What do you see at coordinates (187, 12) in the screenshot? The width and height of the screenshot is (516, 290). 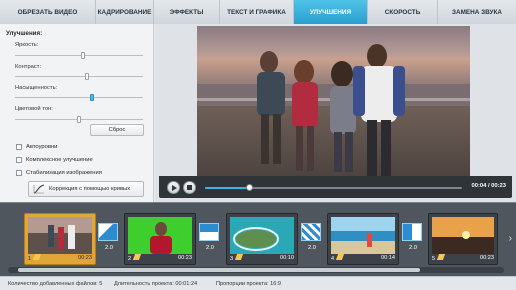 I see `tab-effects: ЭФФЕКТЫ` at bounding box center [187, 12].